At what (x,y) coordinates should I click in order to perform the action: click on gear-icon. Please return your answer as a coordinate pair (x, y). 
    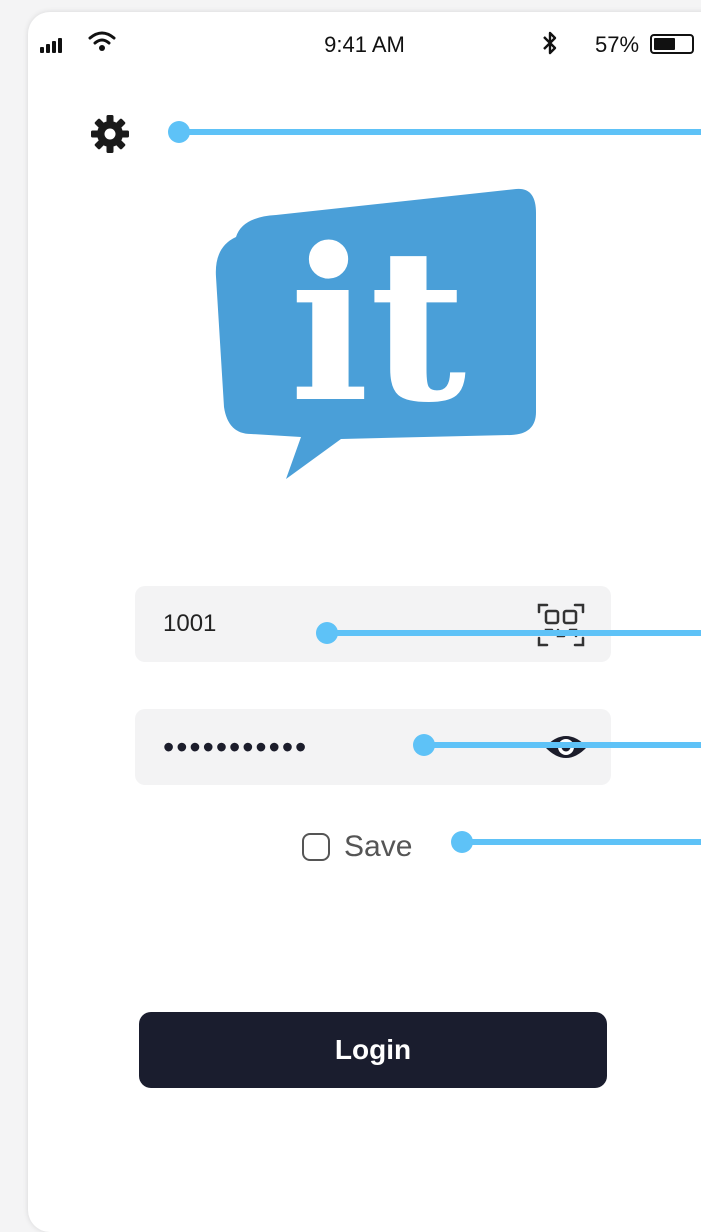
    Looking at the image, I should click on (110, 134).